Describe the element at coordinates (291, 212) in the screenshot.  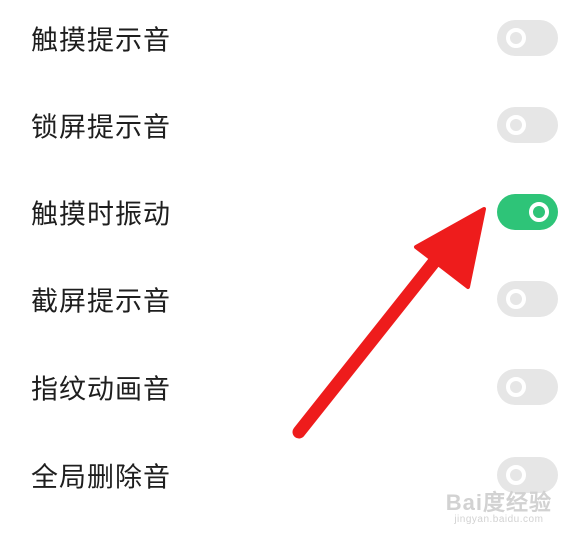
I see `setting-row-touch-vibration: 触摸时振动` at that location.